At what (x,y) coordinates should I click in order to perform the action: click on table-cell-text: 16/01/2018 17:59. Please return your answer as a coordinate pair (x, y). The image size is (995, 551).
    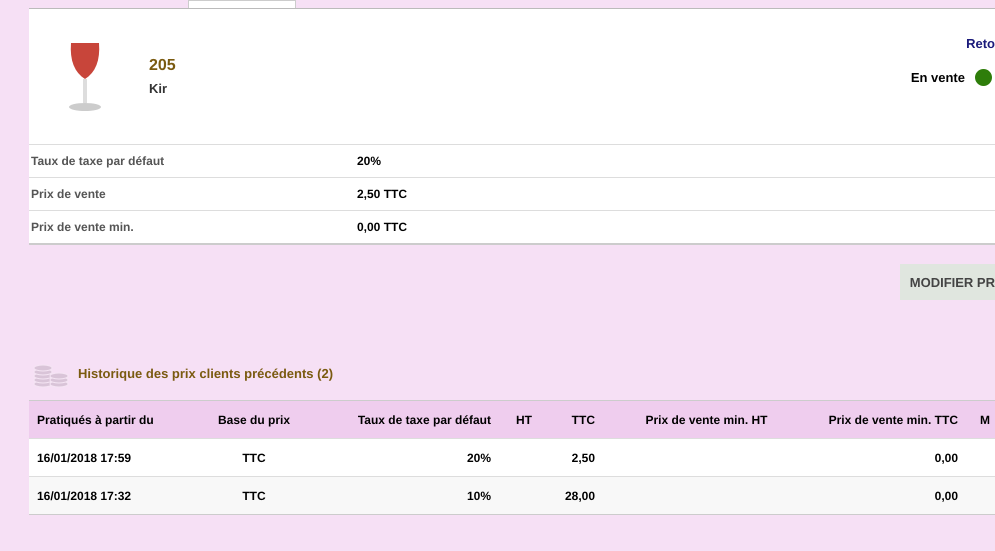
    Looking at the image, I should click on (84, 457).